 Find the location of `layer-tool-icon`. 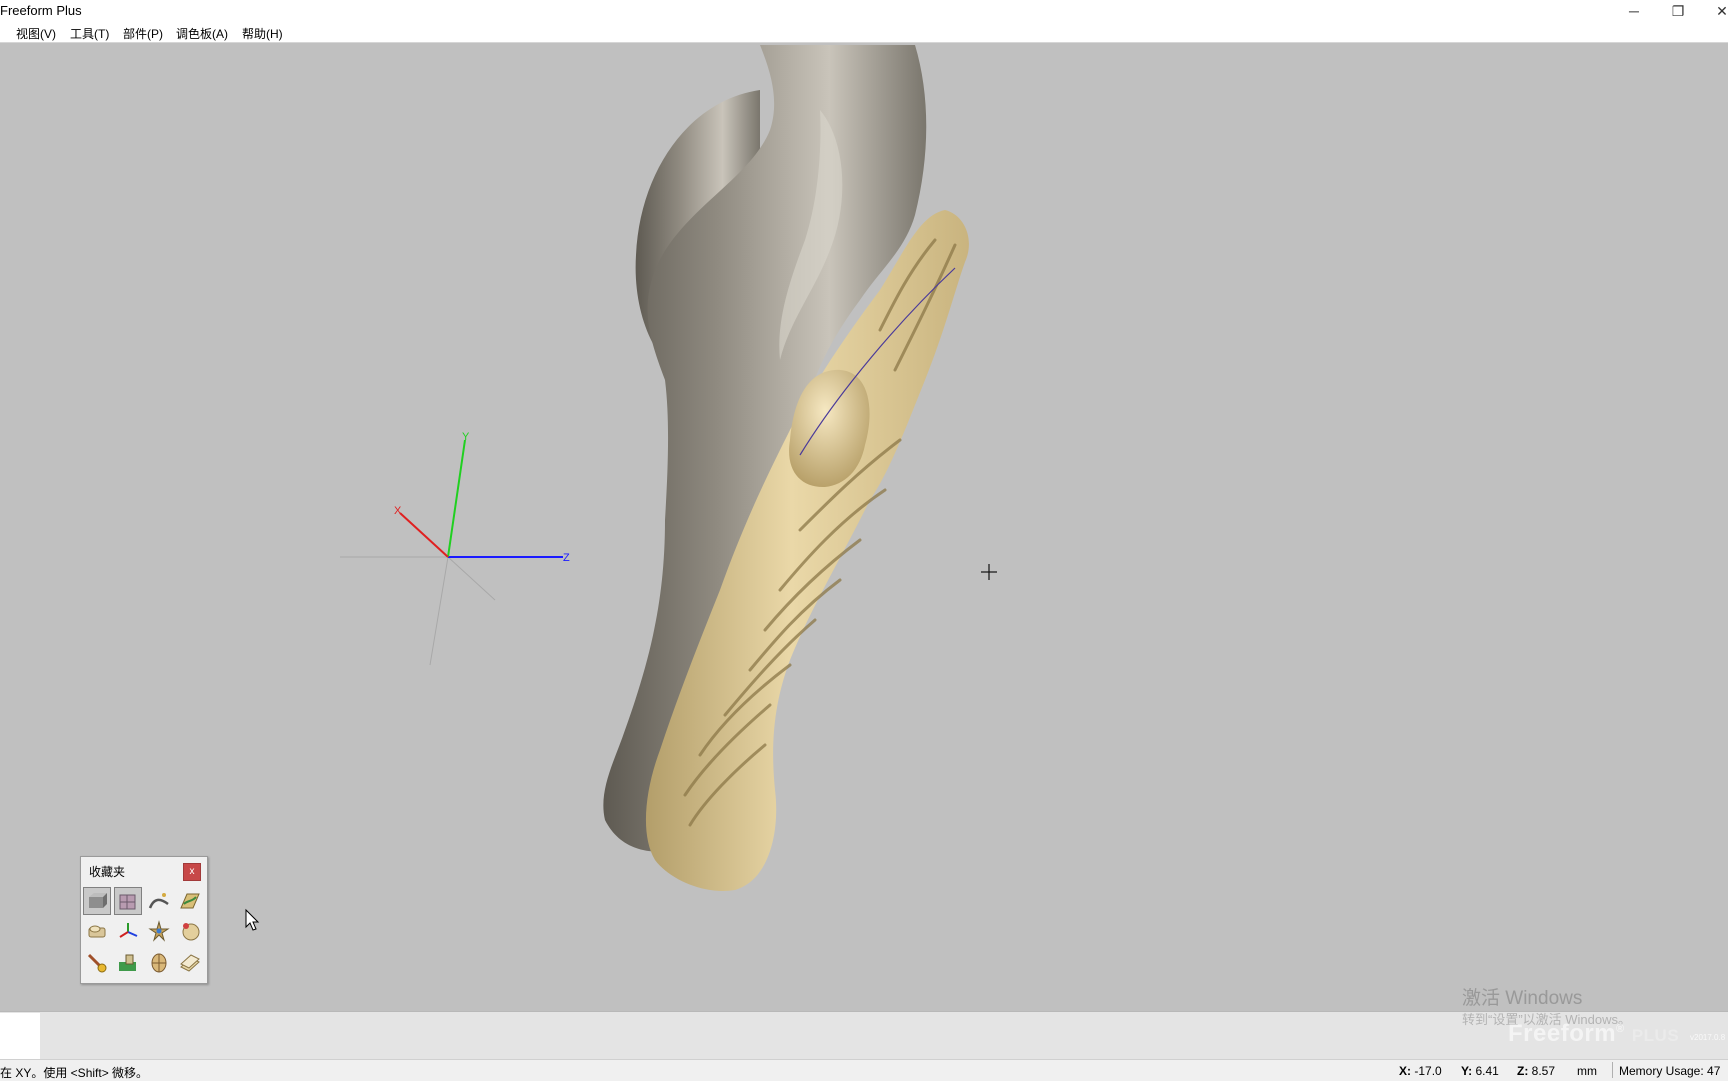

layer-tool-icon is located at coordinates (190, 963).